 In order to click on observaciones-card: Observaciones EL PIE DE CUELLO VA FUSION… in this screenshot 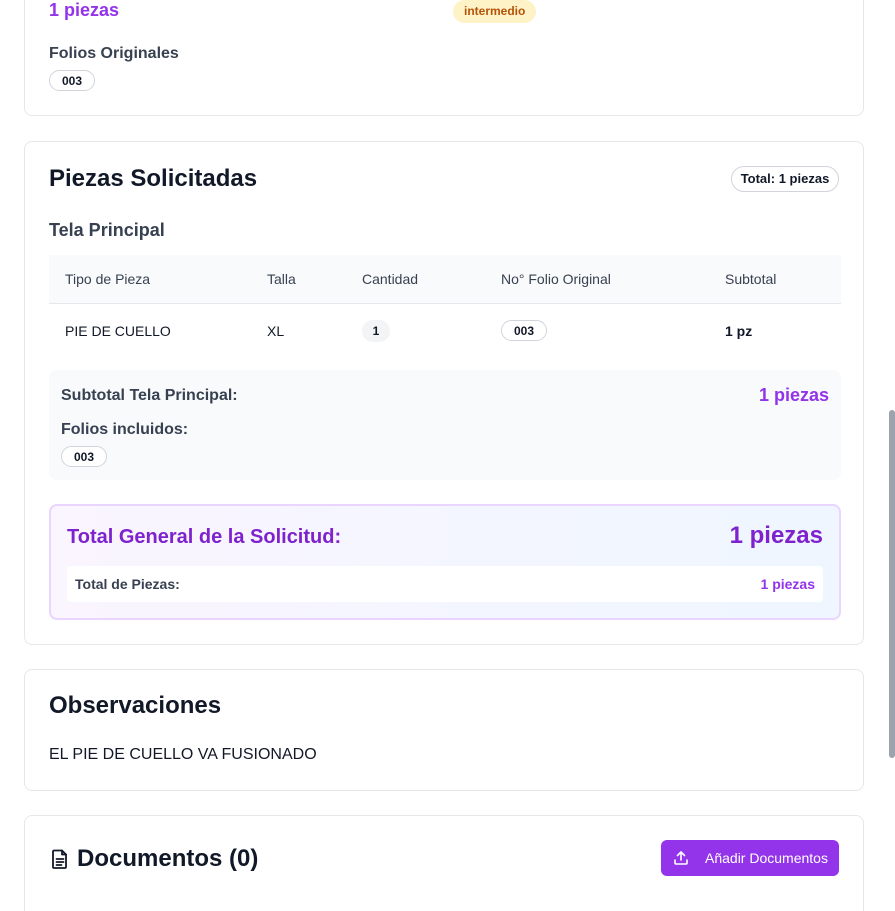, I will do `click(444, 730)`.